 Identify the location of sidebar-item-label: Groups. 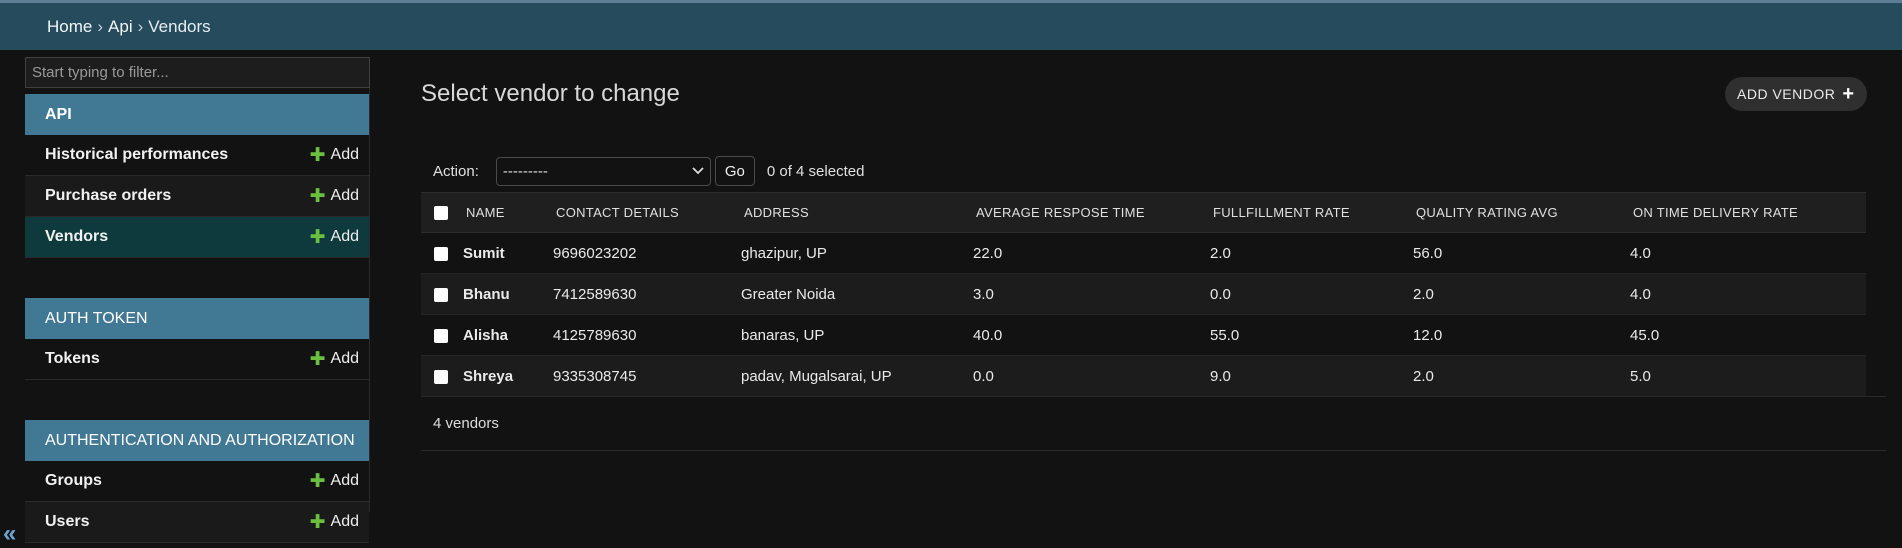
(73, 481).